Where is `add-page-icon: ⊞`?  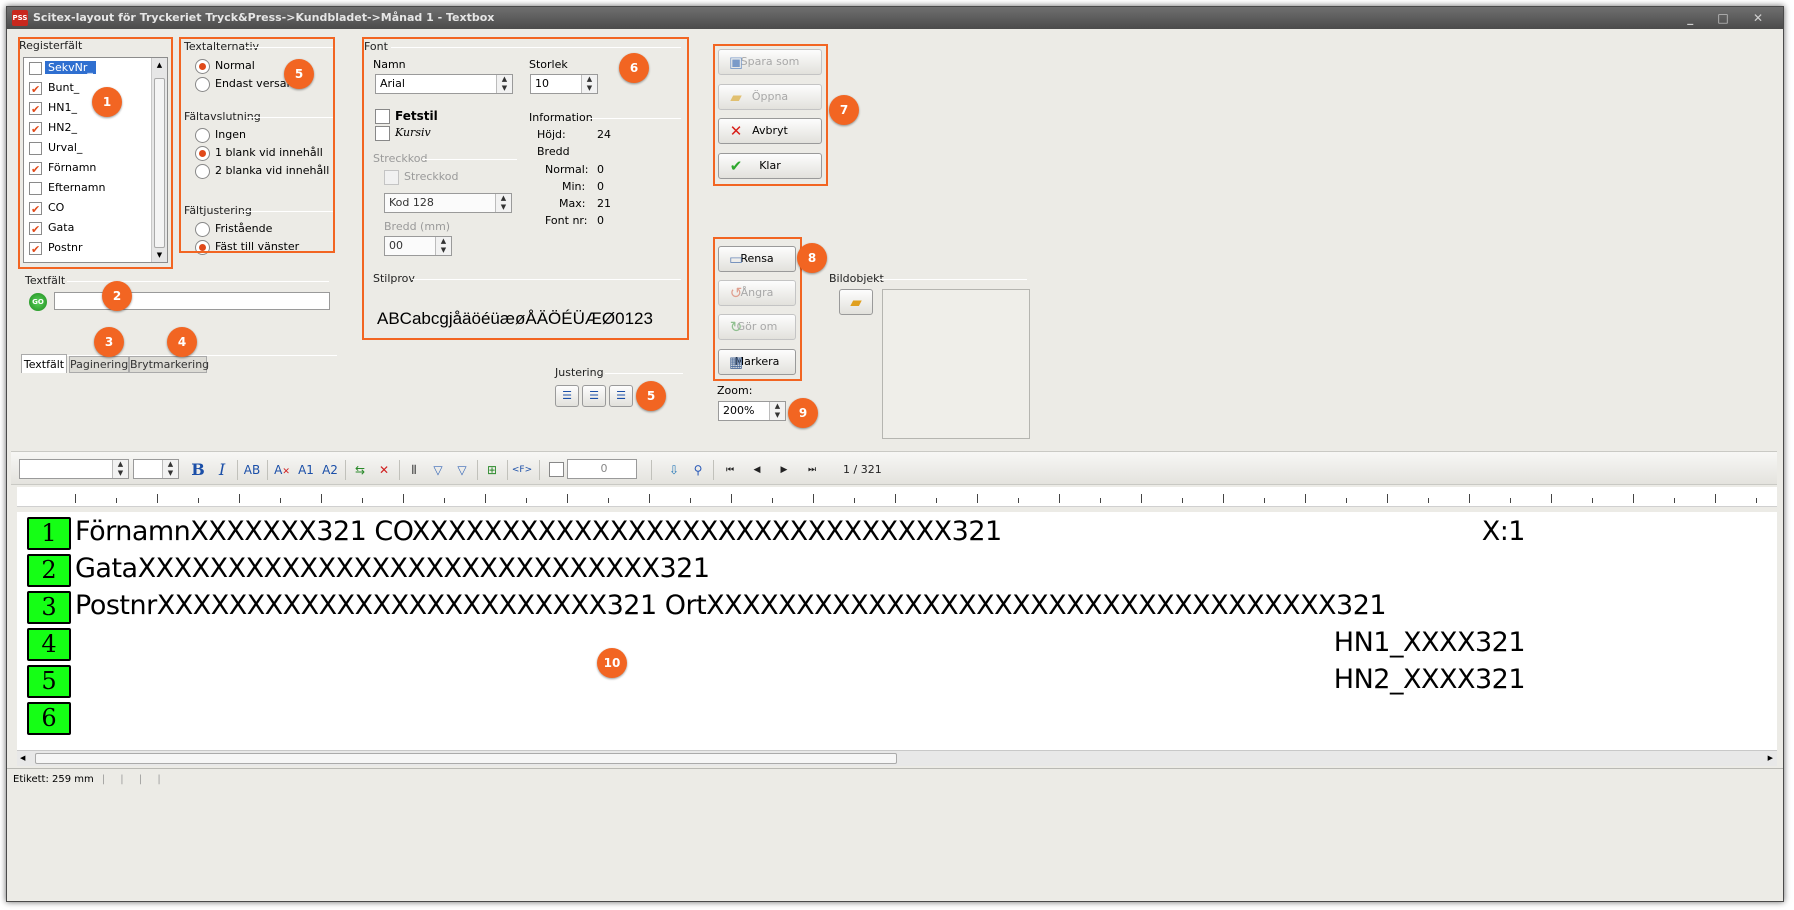
add-page-icon: ⊞ is located at coordinates (492, 470).